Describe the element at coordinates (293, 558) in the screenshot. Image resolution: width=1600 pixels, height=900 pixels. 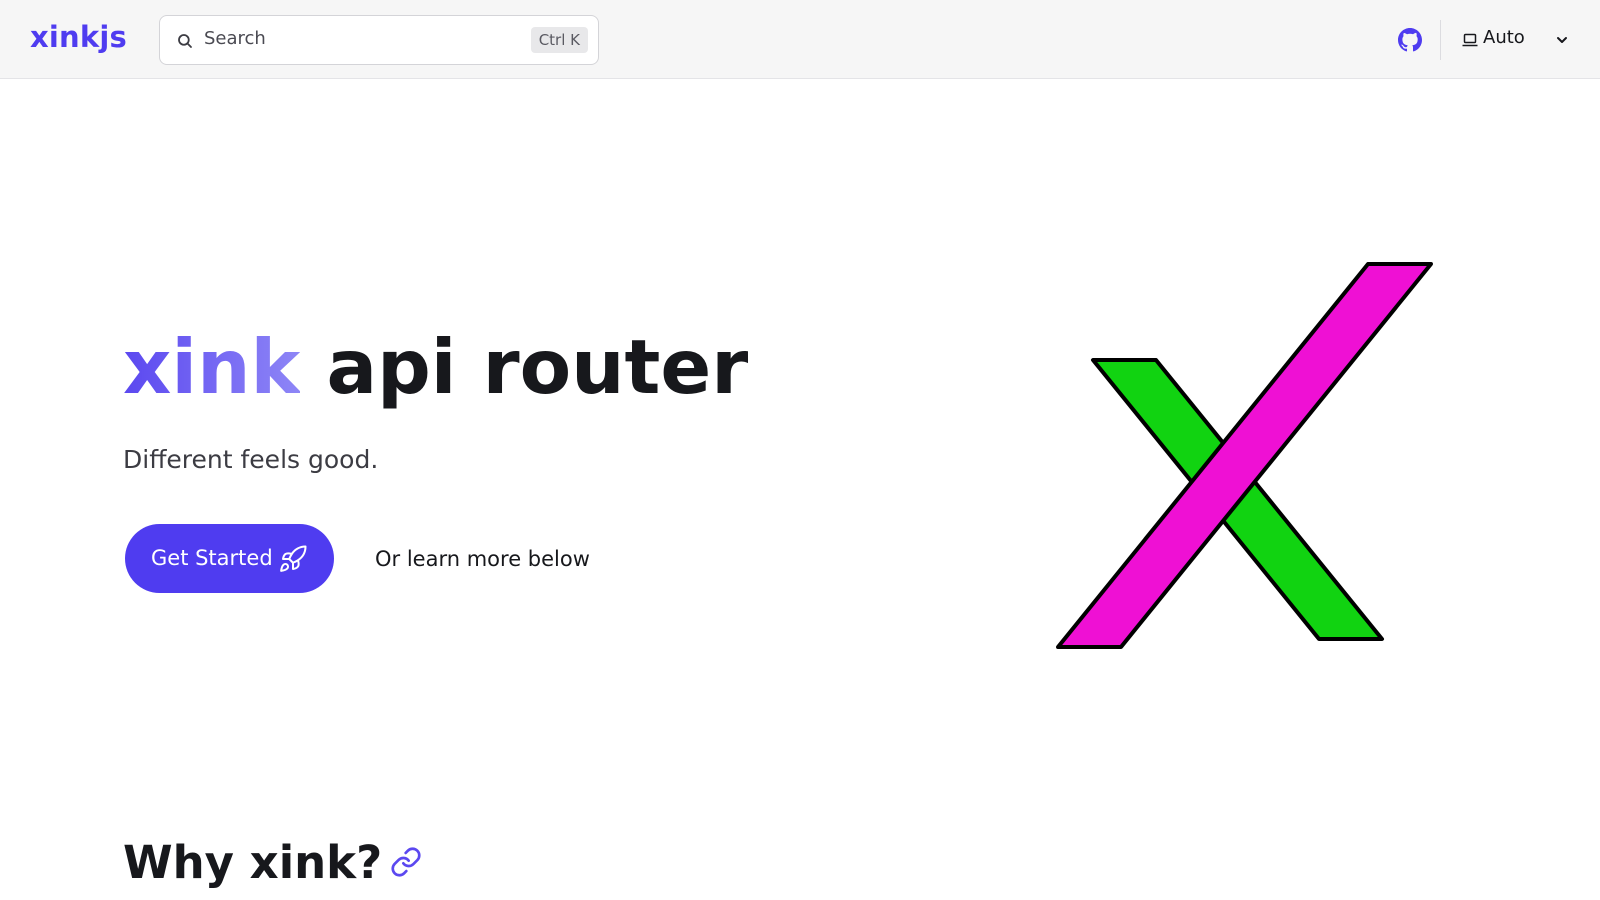
I see `rocket-icon` at that location.